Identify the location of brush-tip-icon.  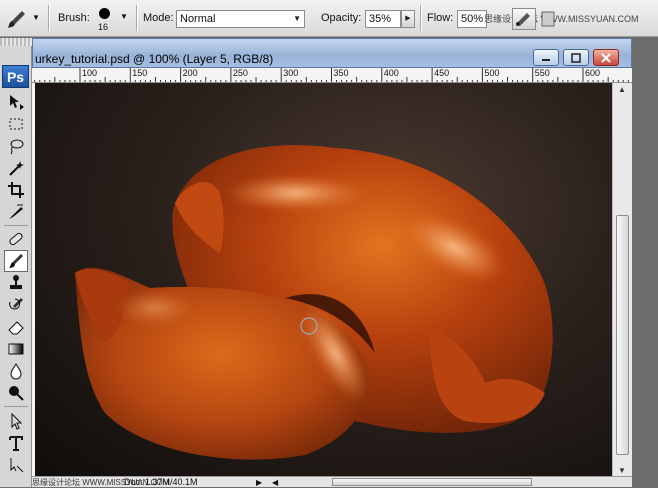
(104, 13).